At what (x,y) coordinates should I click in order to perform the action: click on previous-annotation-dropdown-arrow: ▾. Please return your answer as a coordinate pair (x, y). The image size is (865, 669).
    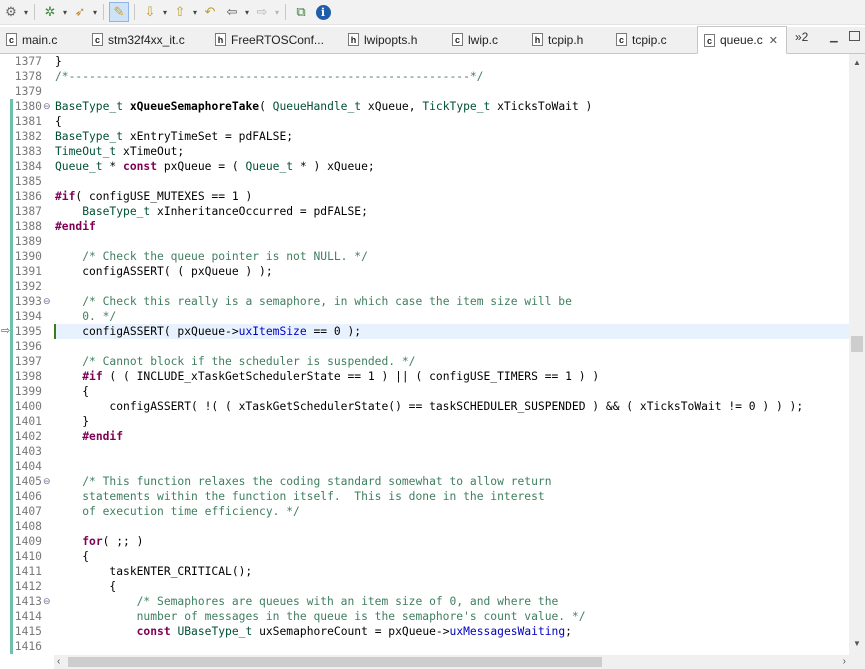
    Looking at the image, I should click on (195, 12).